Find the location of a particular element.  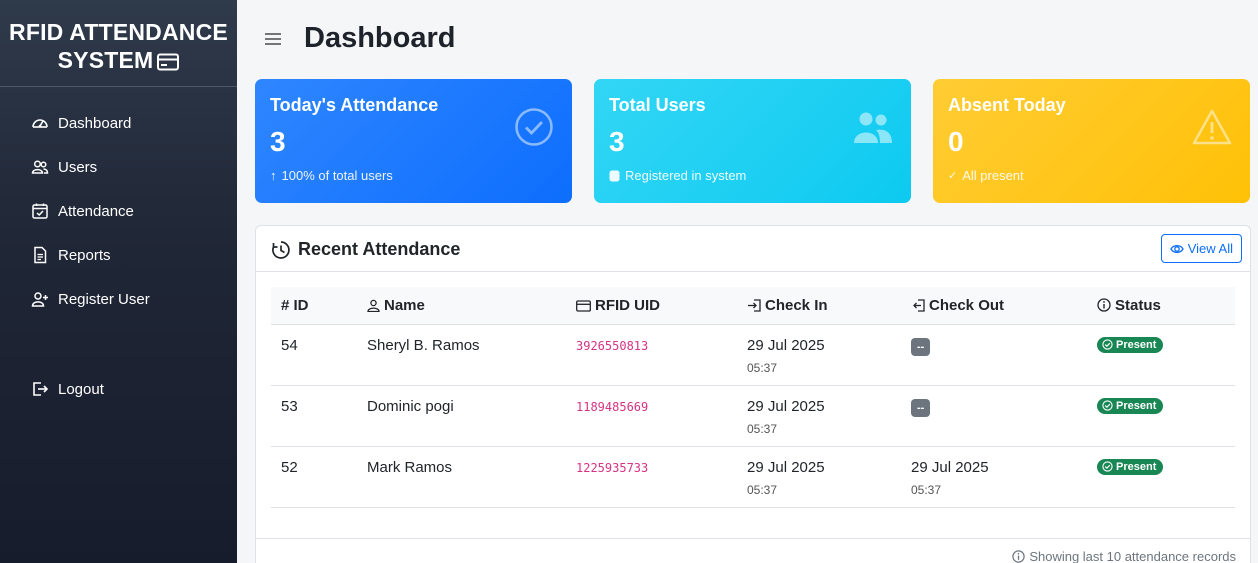

column-header-label: RFID UID is located at coordinates (627, 305).